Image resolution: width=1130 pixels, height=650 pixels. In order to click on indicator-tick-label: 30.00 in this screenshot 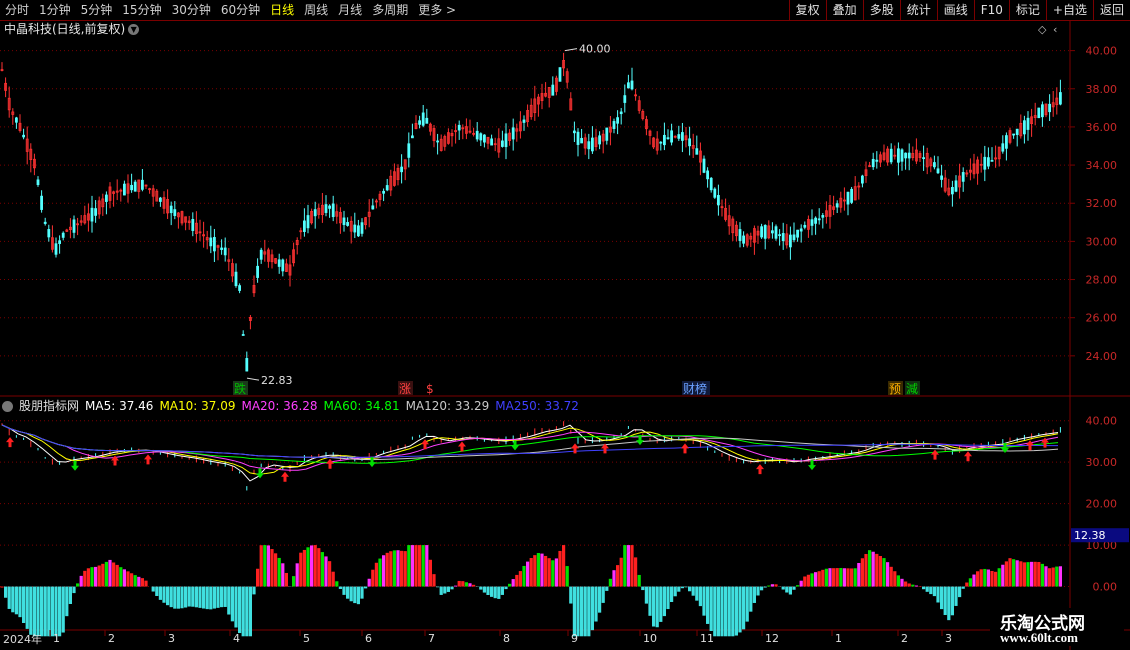, I will do `click(1102, 462)`.